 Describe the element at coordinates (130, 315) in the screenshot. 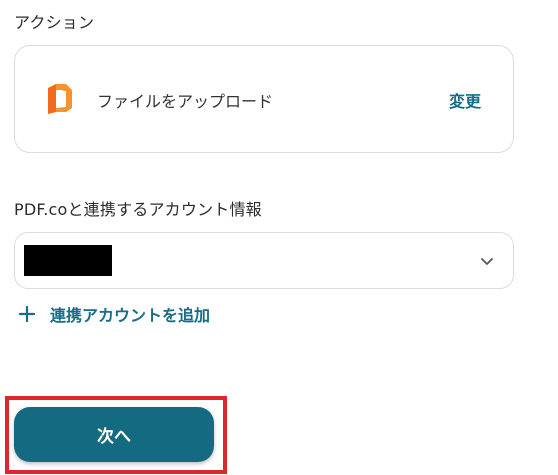

I see `add-account-label: 連携アカウントを追加` at that location.